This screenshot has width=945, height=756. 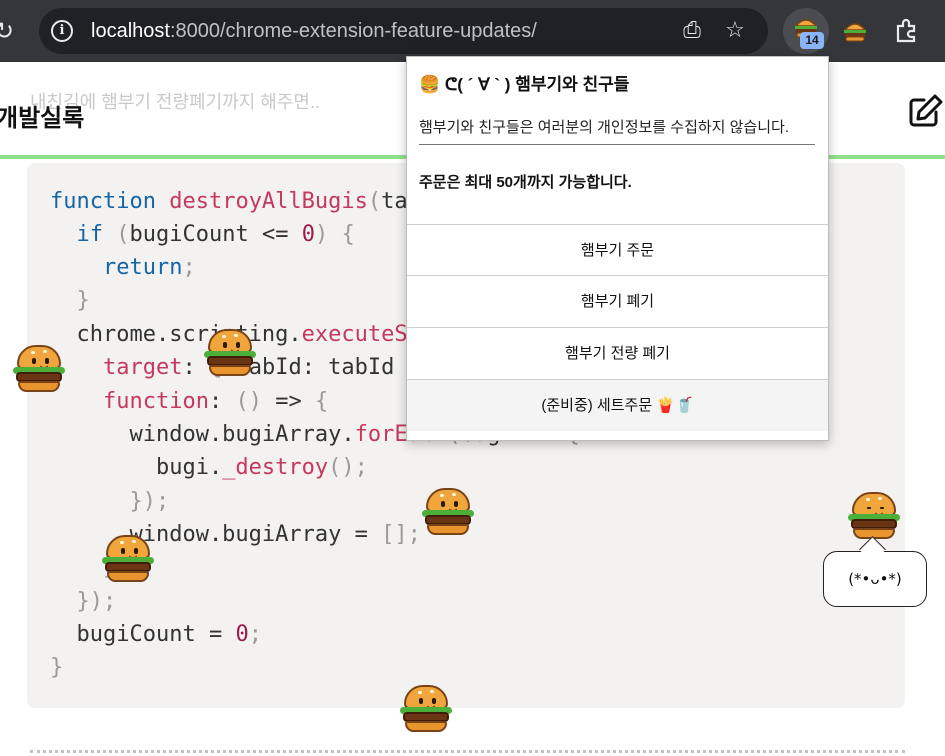 I want to click on site-title: 개발실록, so click(x=42, y=115).